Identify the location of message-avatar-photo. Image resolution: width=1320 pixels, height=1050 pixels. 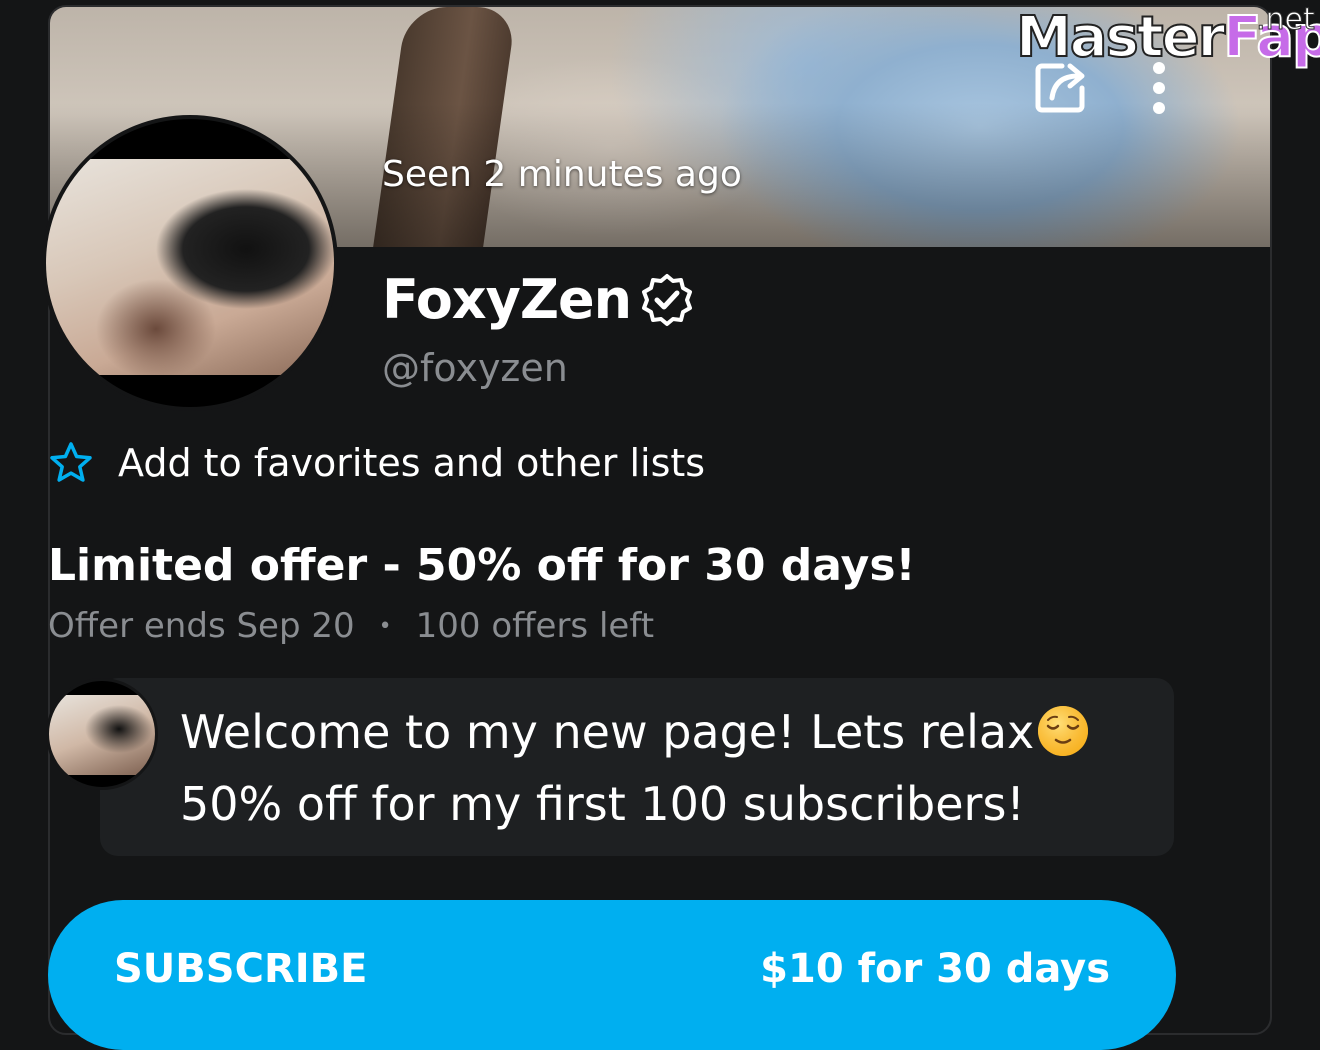
(102, 735).